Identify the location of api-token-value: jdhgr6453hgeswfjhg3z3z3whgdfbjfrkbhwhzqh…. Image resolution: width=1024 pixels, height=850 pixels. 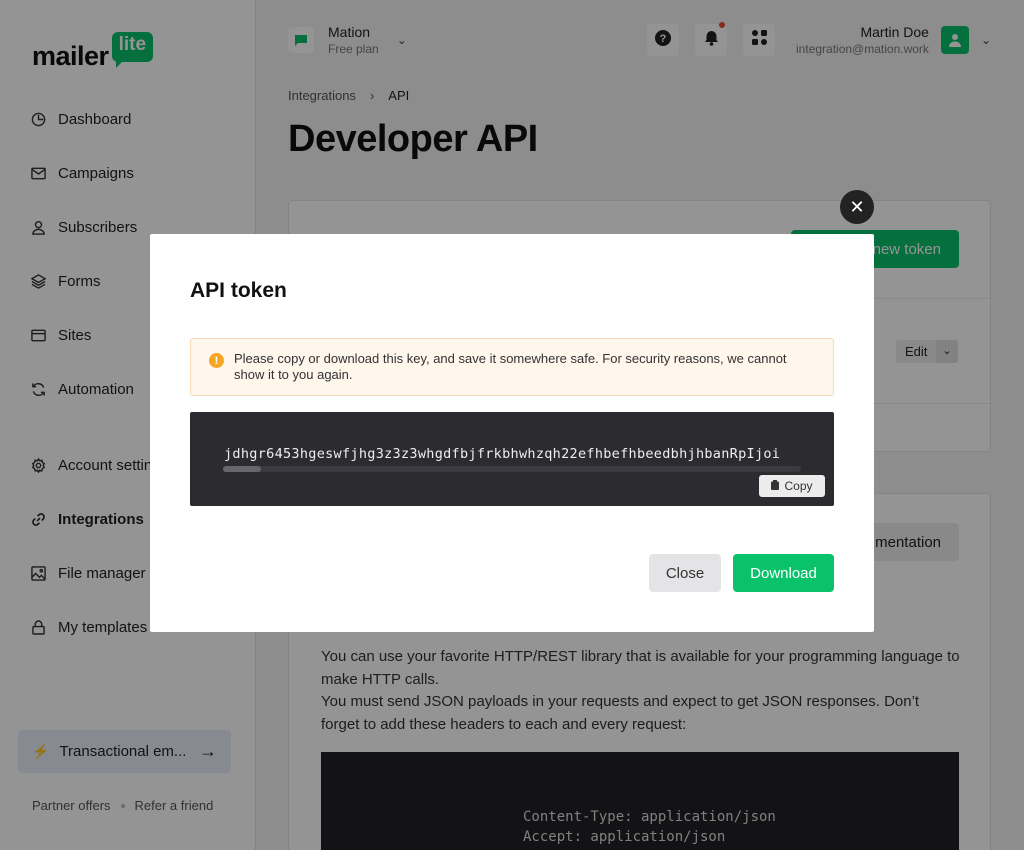
(502, 454).